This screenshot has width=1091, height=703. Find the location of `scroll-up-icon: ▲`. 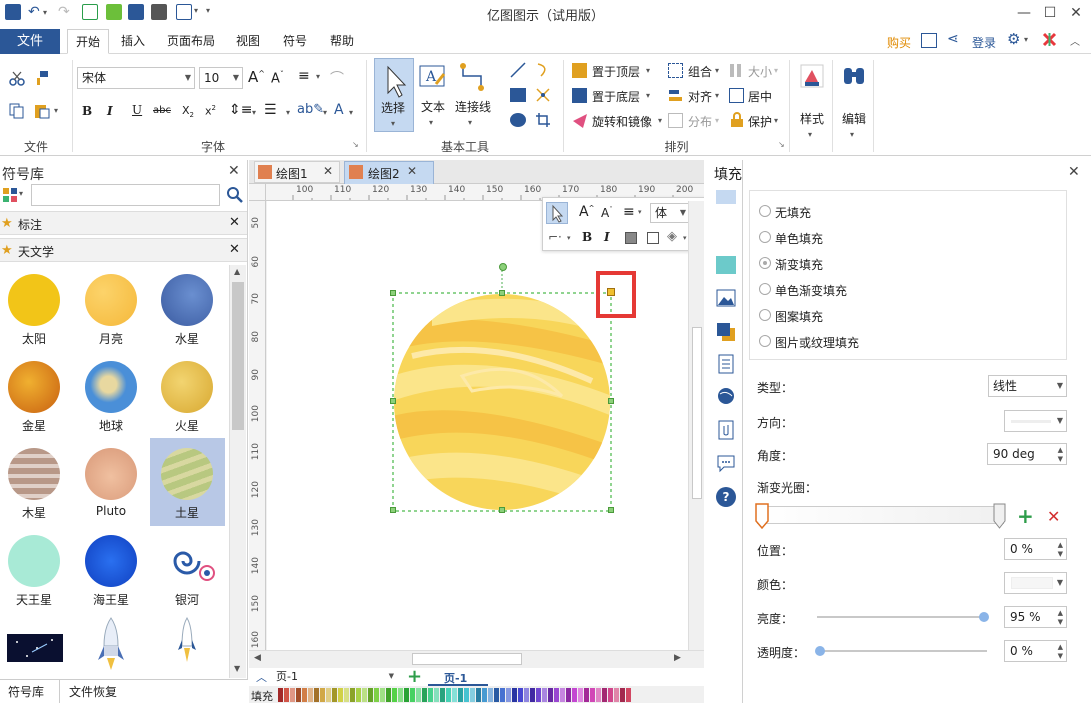

scroll-up-icon: ▲ is located at coordinates (237, 271).